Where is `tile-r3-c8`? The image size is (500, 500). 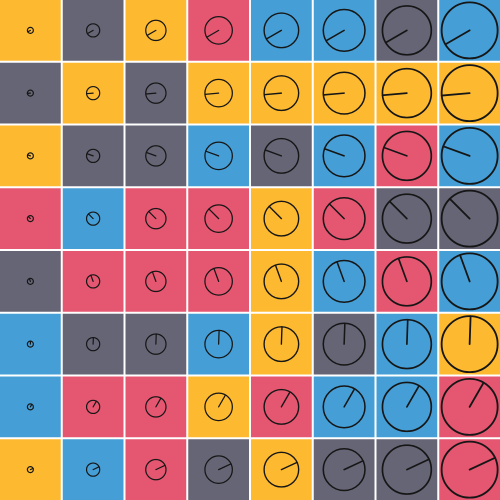 tile-r3-c8 is located at coordinates (469, 156).